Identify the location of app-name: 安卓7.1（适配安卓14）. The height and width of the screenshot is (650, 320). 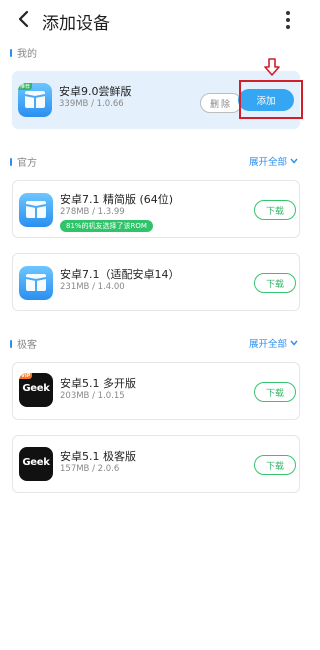
(120, 274).